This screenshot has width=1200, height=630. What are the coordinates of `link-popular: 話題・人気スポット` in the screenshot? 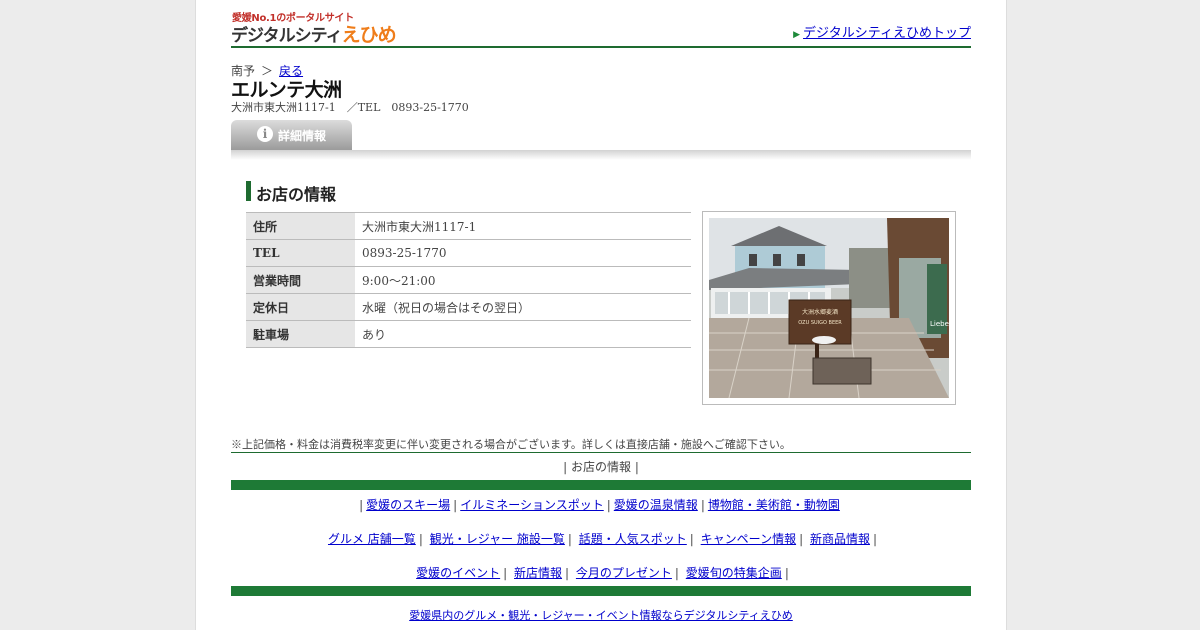 It's located at (633, 539).